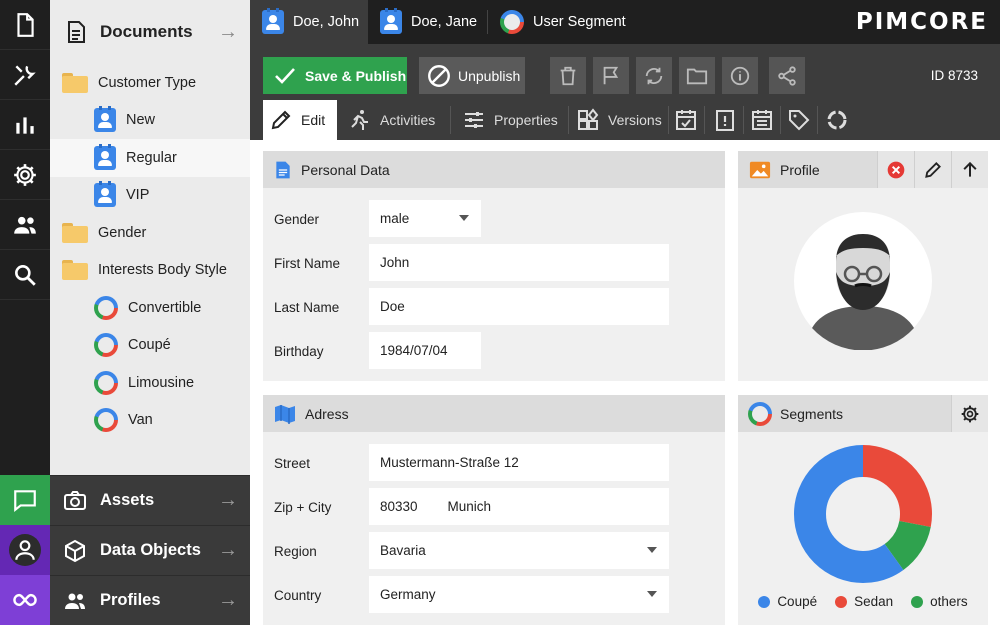  I want to click on pencil-icon, so click(933, 169).